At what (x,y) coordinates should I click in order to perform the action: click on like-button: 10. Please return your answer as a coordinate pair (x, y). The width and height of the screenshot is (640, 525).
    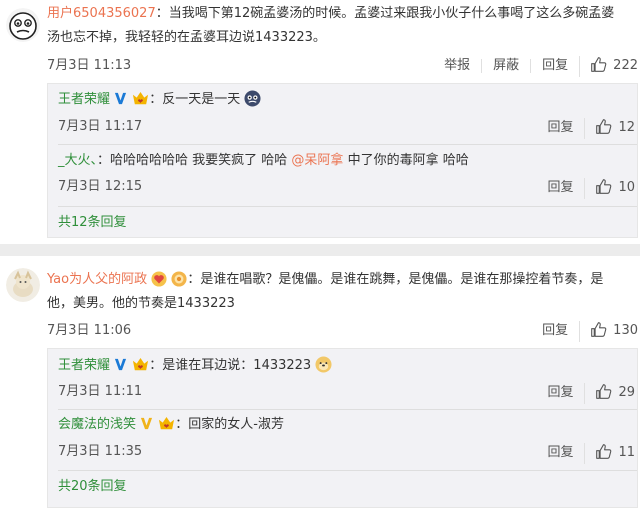
    Looking at the image, I should click on (610, 188).